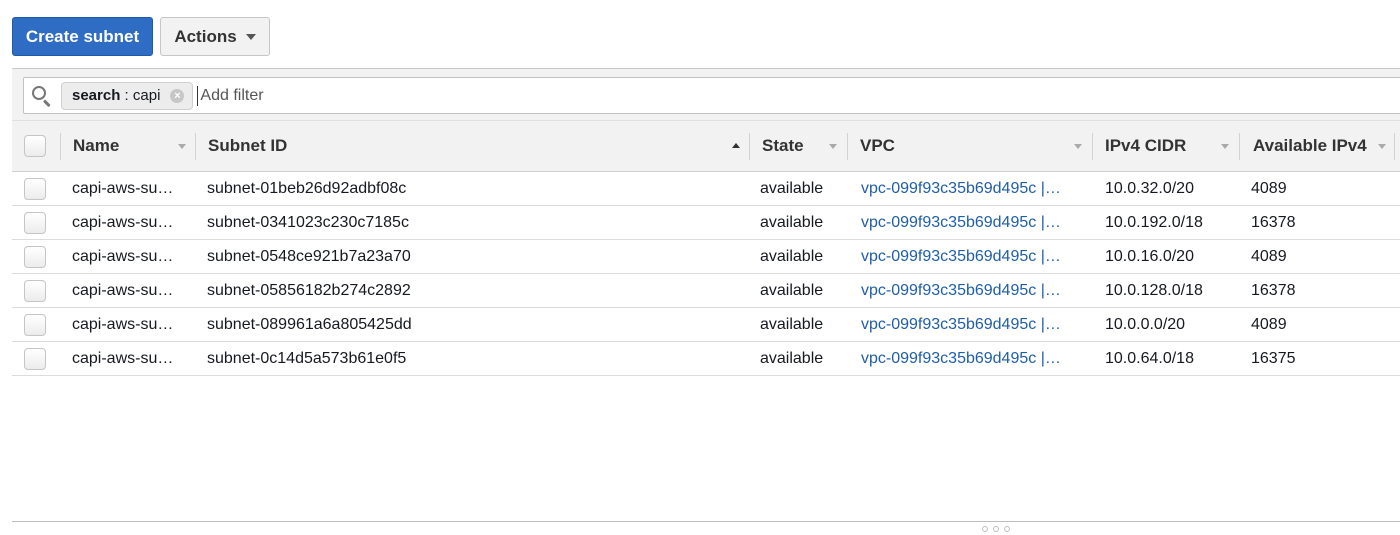 The width and height of the screenshot is (1400, 535). What do you see at coordinates (177, 95) in the screenshot?
I see `clear-token-icon: ×` at bounding box center [177, 95].